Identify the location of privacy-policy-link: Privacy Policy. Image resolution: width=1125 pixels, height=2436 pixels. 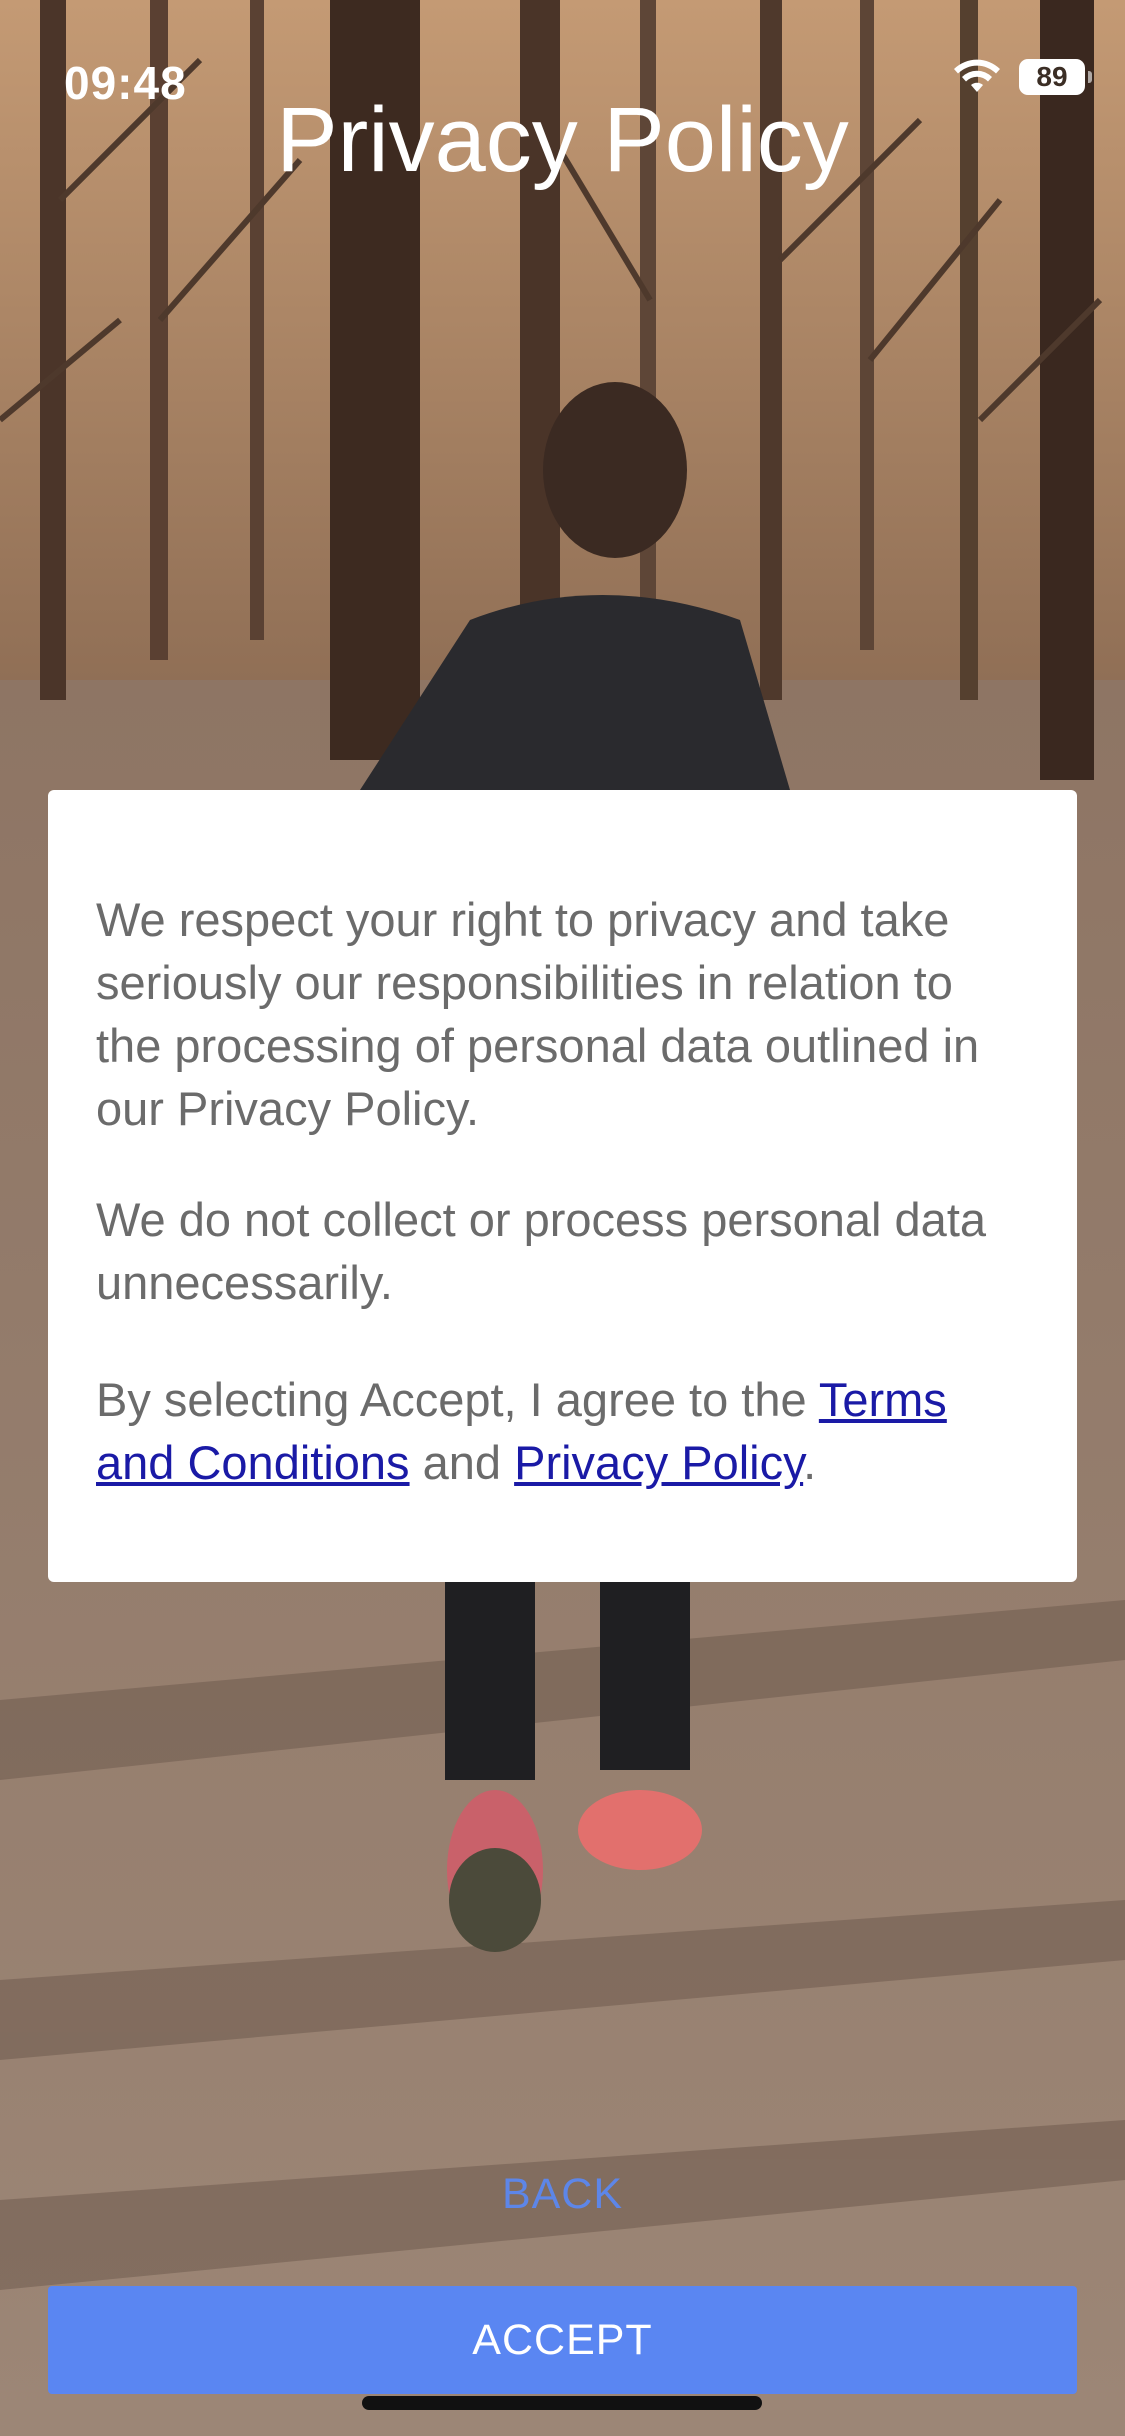
(658, 1462).